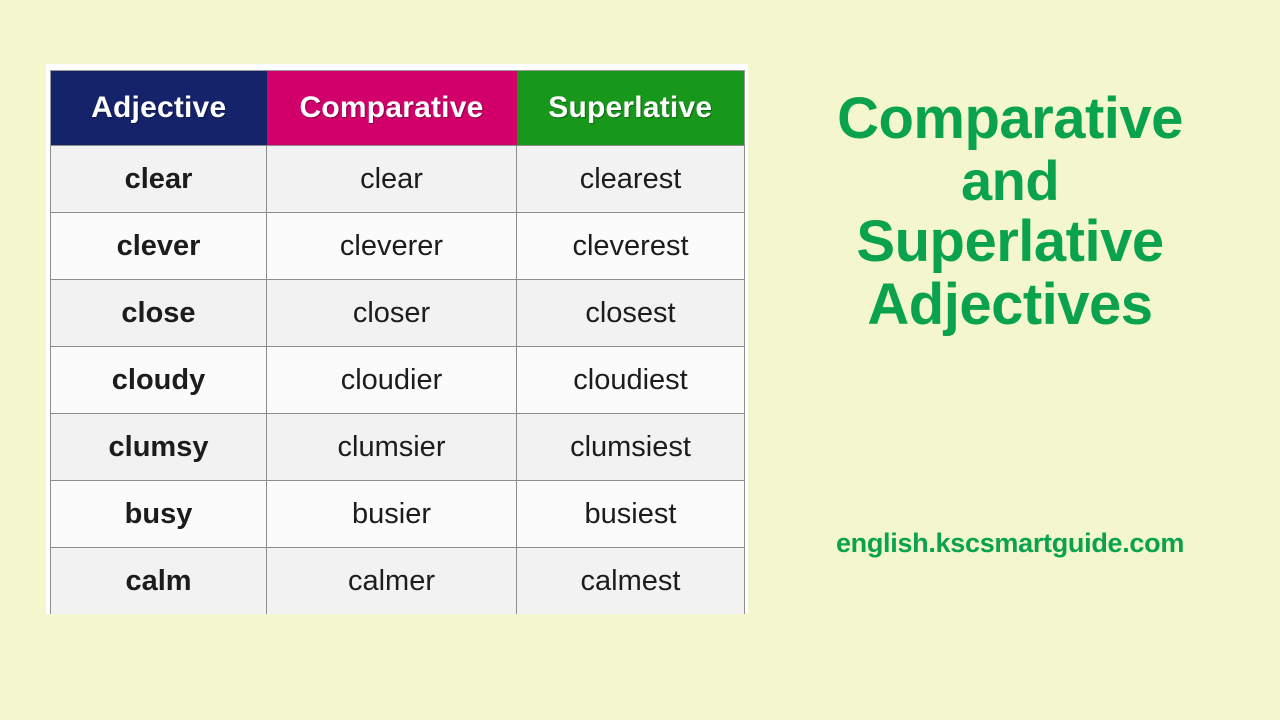 The image size is (1280, 720). Describe the element at coordinates (630, 380) in the screenshot. I see `cell-superlative: cloudiest` at that location.